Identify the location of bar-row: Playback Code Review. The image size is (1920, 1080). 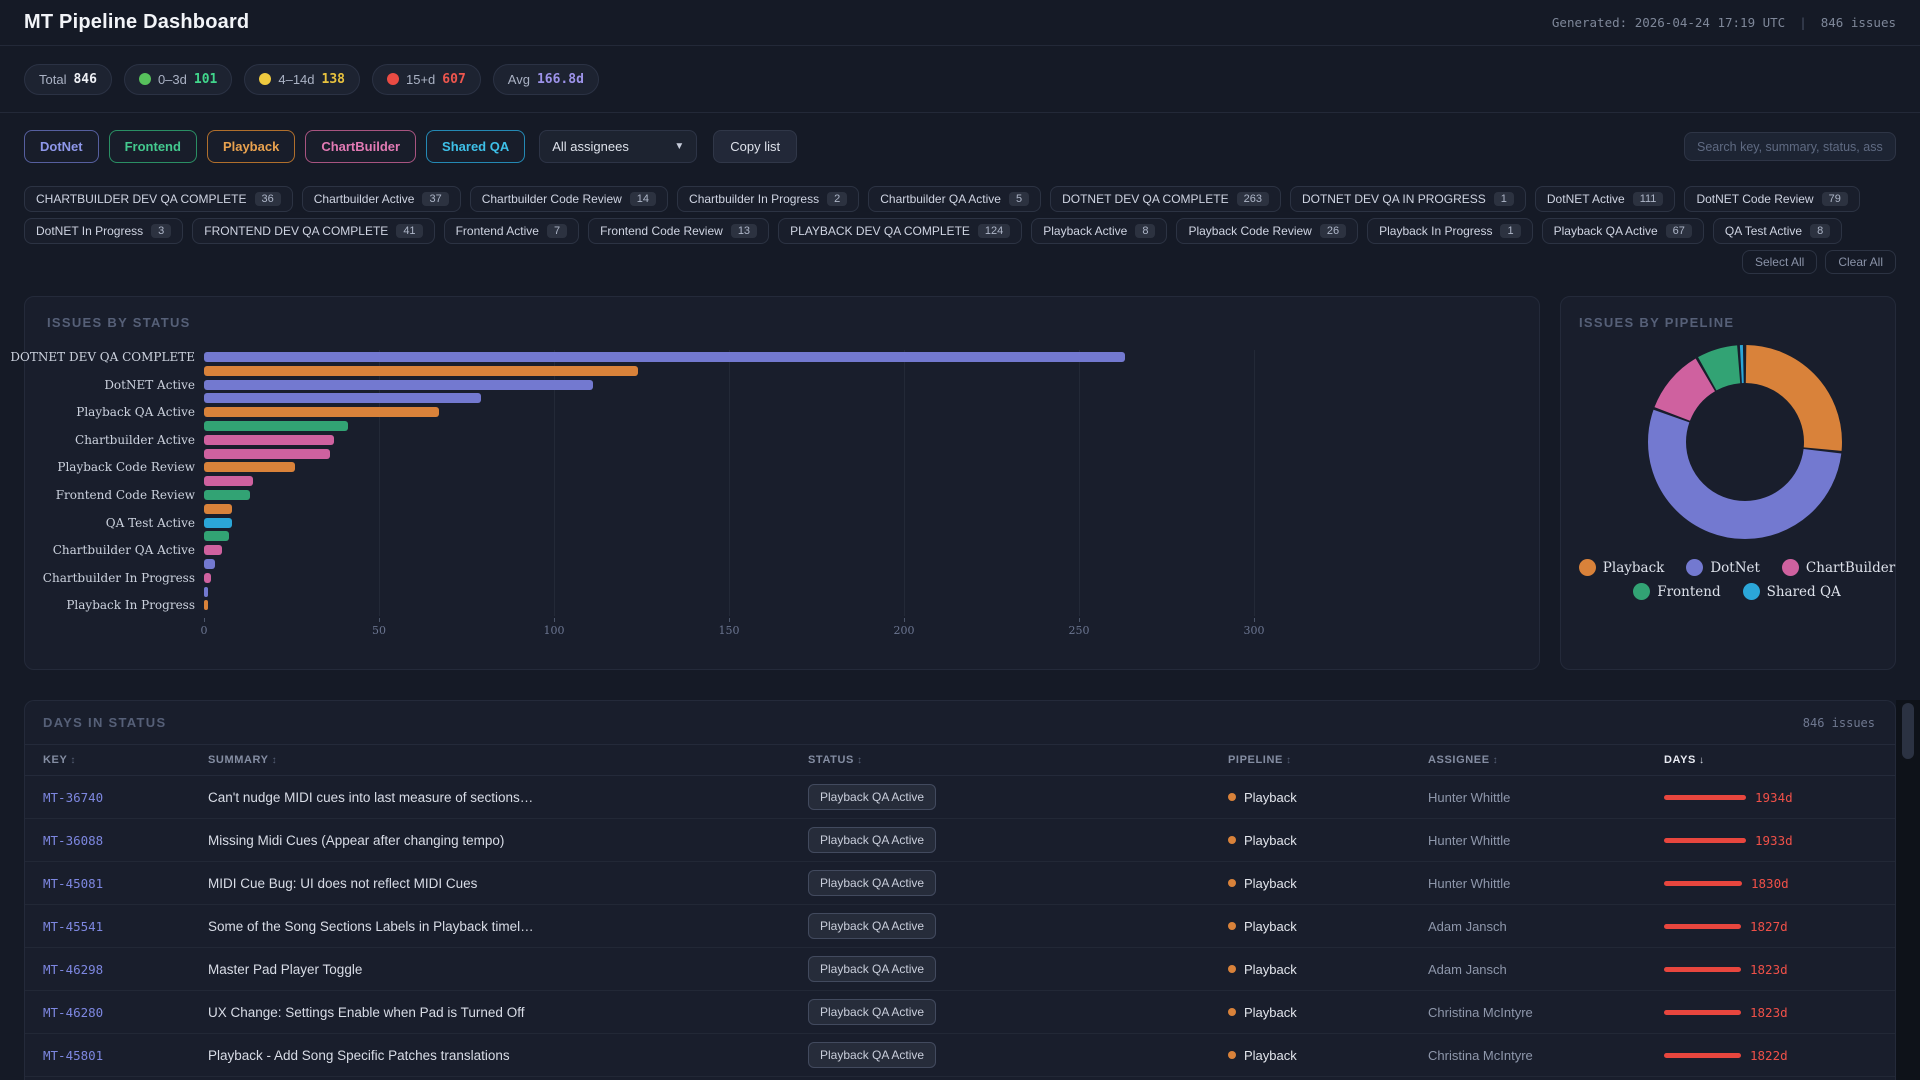
(793, 467).